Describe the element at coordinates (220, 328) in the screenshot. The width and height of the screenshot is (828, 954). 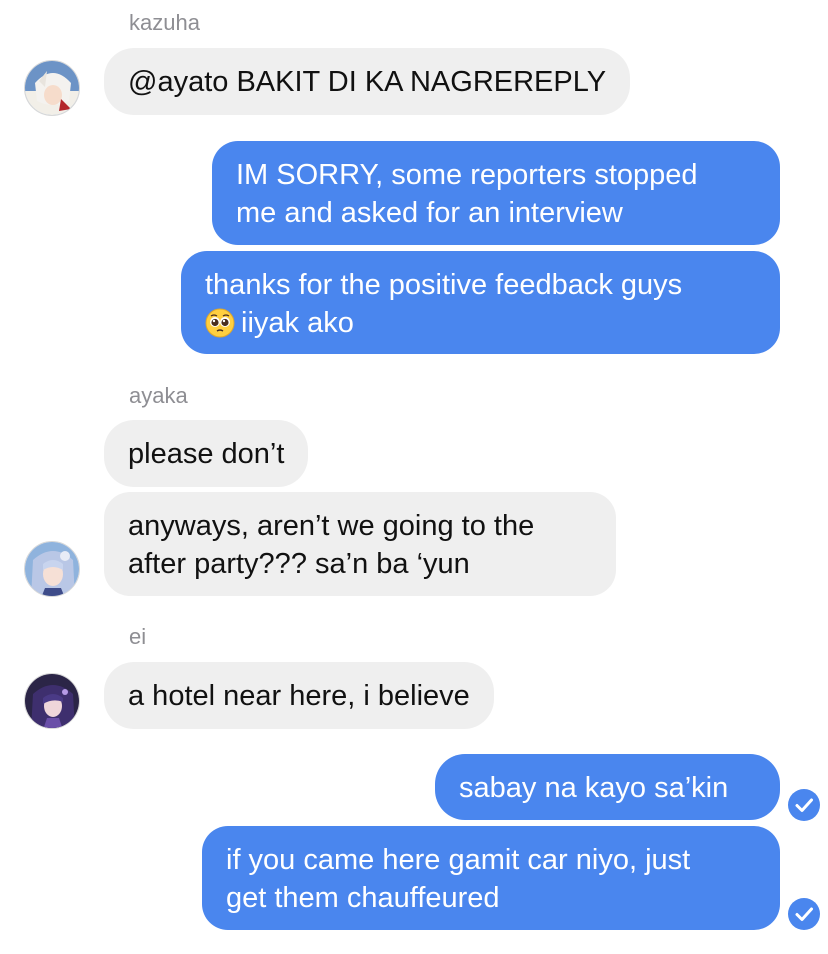
I see `pleading-face-emoji` at that location.